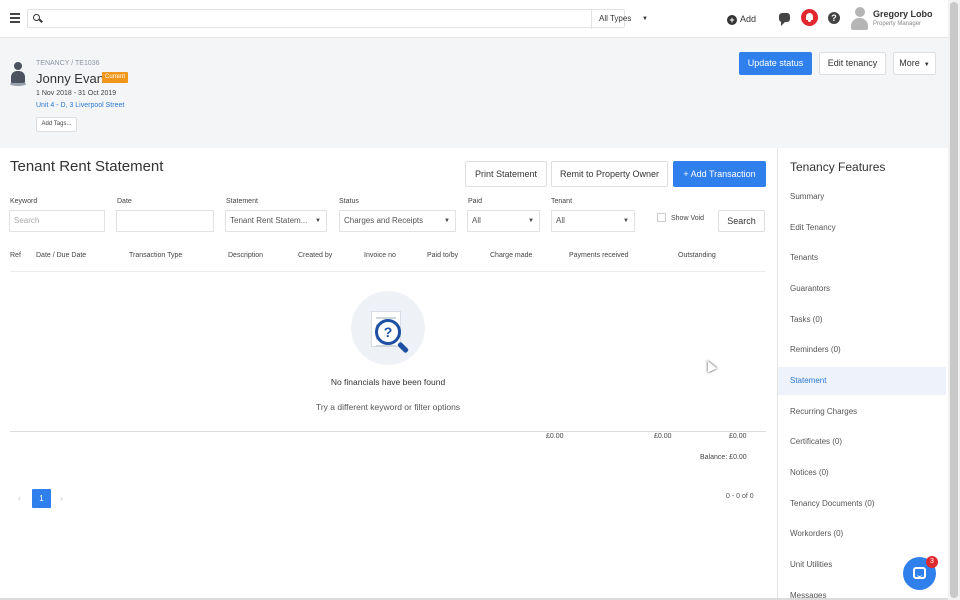 This screenshot has width=960, height=600. What do you see at coordinates (57, 221) in the screenshot?
I see `keyword-input: Search` at bounding box center [57, 221].